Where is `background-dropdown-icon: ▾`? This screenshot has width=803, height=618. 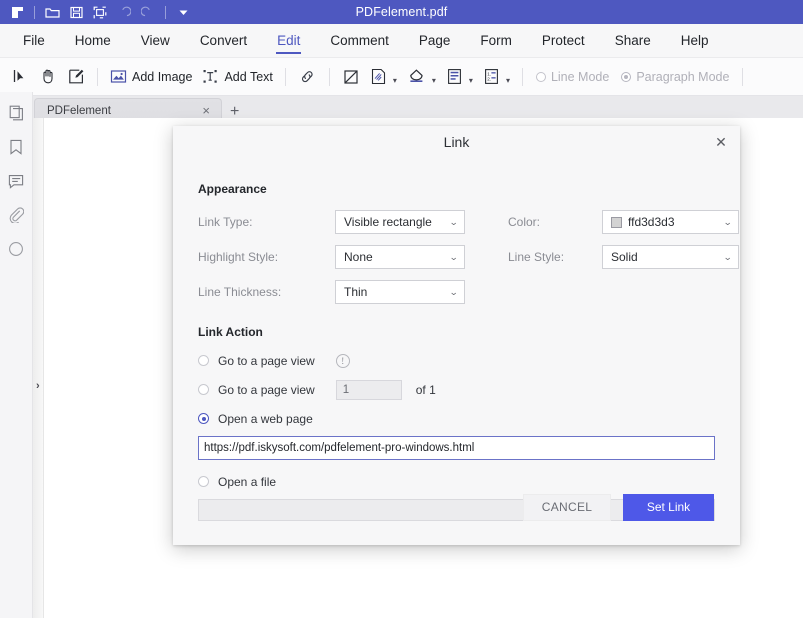 background-dropdown-icon: ▾ is located at coordinates (434, 80).